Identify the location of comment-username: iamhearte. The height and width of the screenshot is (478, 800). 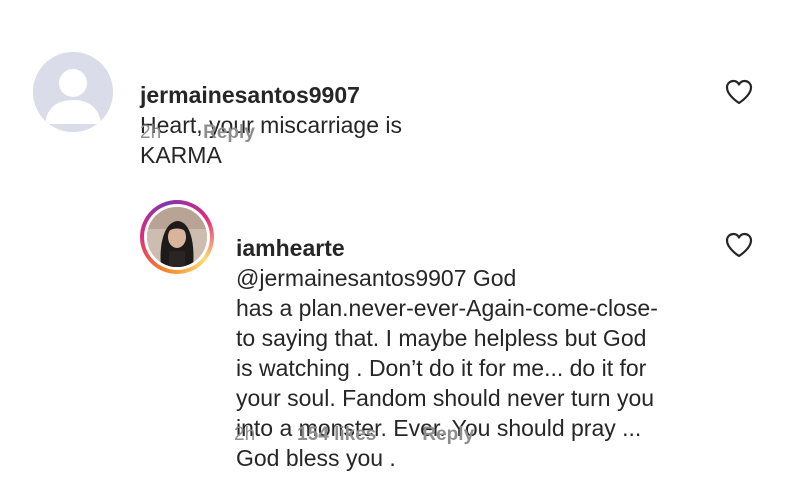
(290, 248).